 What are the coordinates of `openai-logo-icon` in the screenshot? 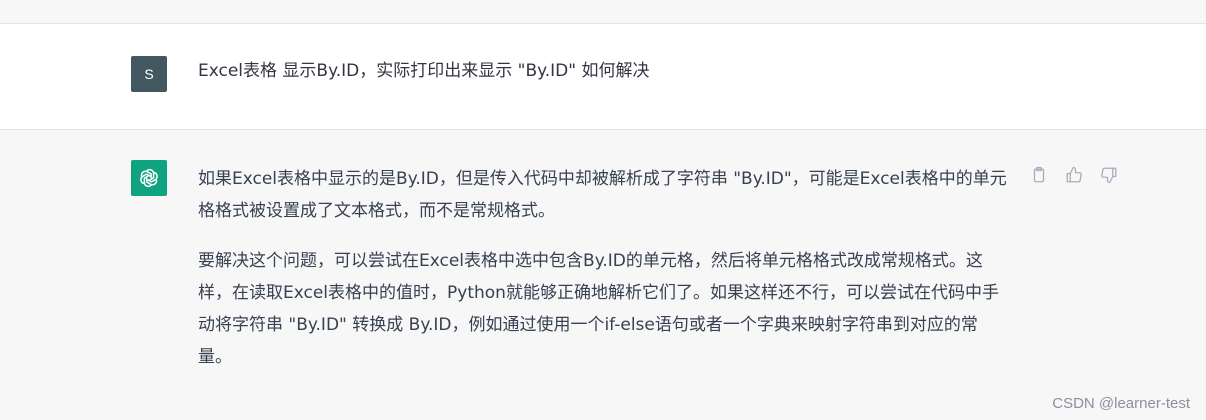 It's located at (149, 178).